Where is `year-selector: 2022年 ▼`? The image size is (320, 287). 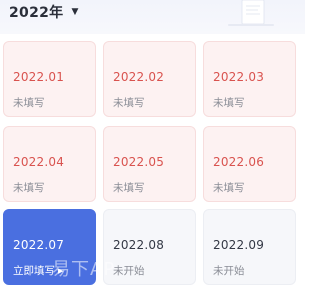
year-selector: 2022年 ▼ is located at coordinates (43, 12).